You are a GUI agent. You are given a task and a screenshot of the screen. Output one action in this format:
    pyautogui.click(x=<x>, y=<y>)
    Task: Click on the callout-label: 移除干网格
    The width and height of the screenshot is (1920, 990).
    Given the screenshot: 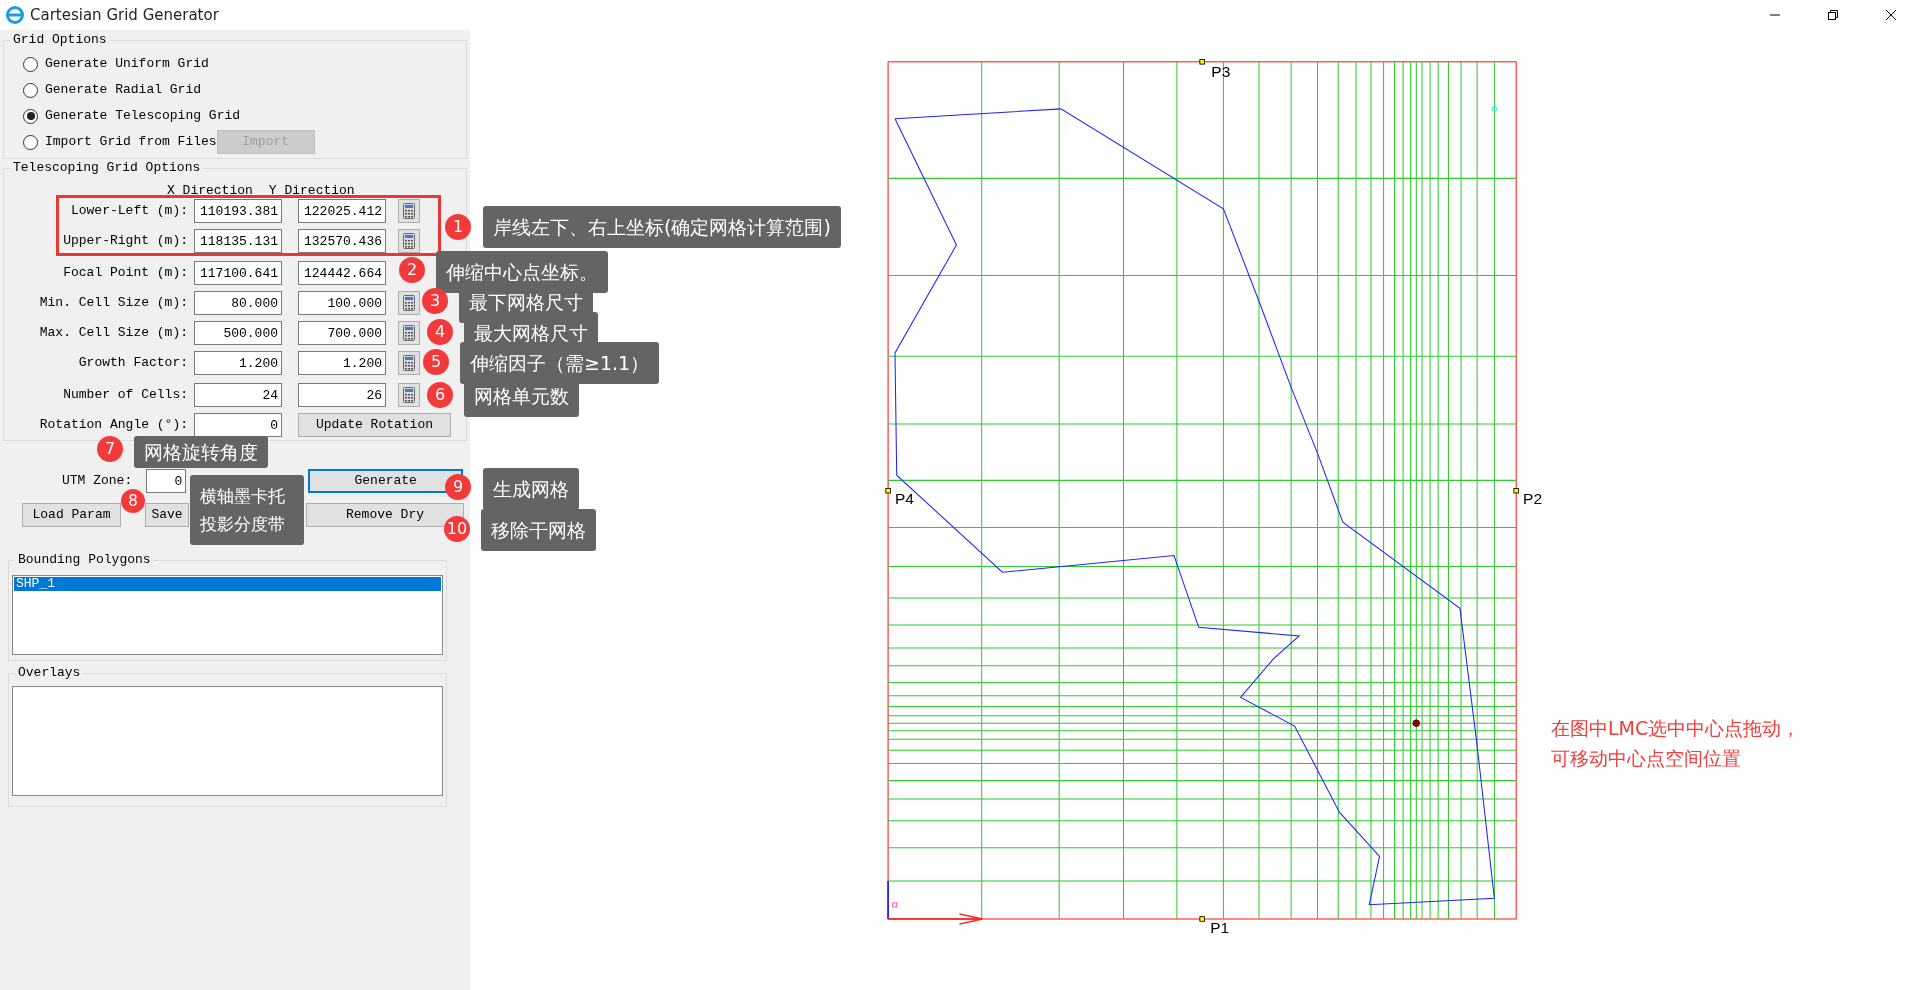 What is the action you would take?
    pyautogui.click(x=538, y=530)
    